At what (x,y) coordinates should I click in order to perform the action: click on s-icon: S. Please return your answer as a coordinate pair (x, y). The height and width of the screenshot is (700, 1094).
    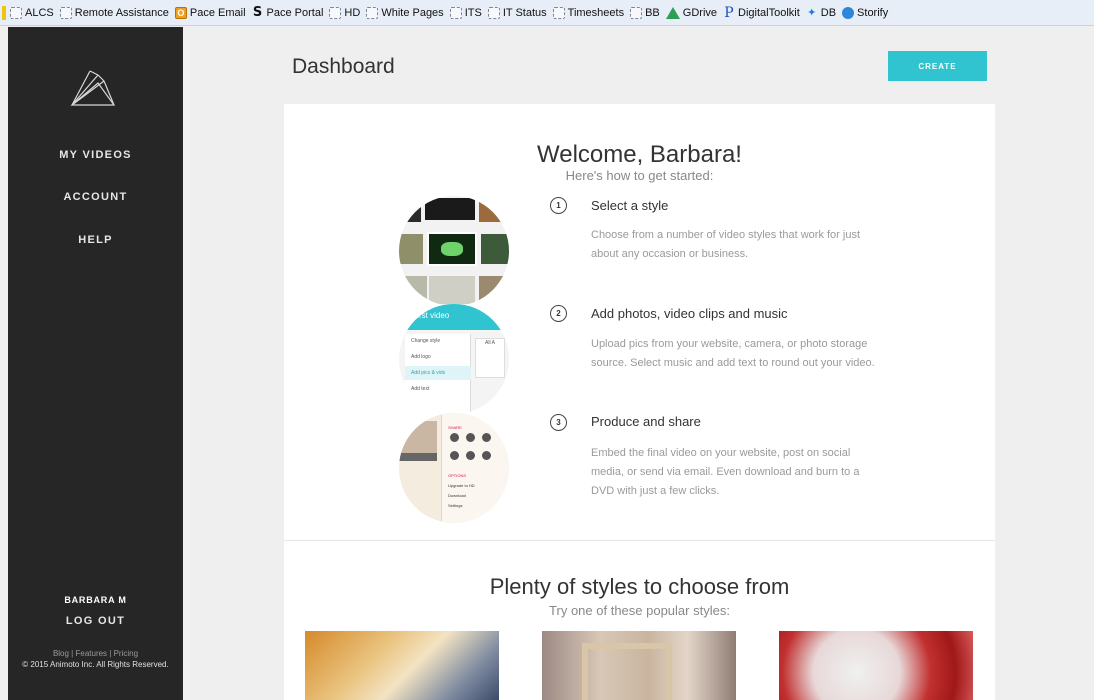
    Looking at the image, I should click on (257, 12).